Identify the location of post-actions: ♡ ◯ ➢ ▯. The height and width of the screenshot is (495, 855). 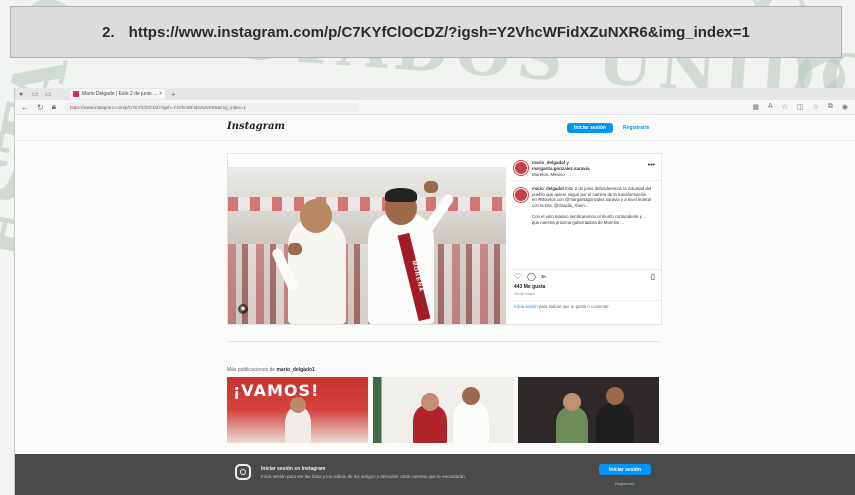
(585, 275).